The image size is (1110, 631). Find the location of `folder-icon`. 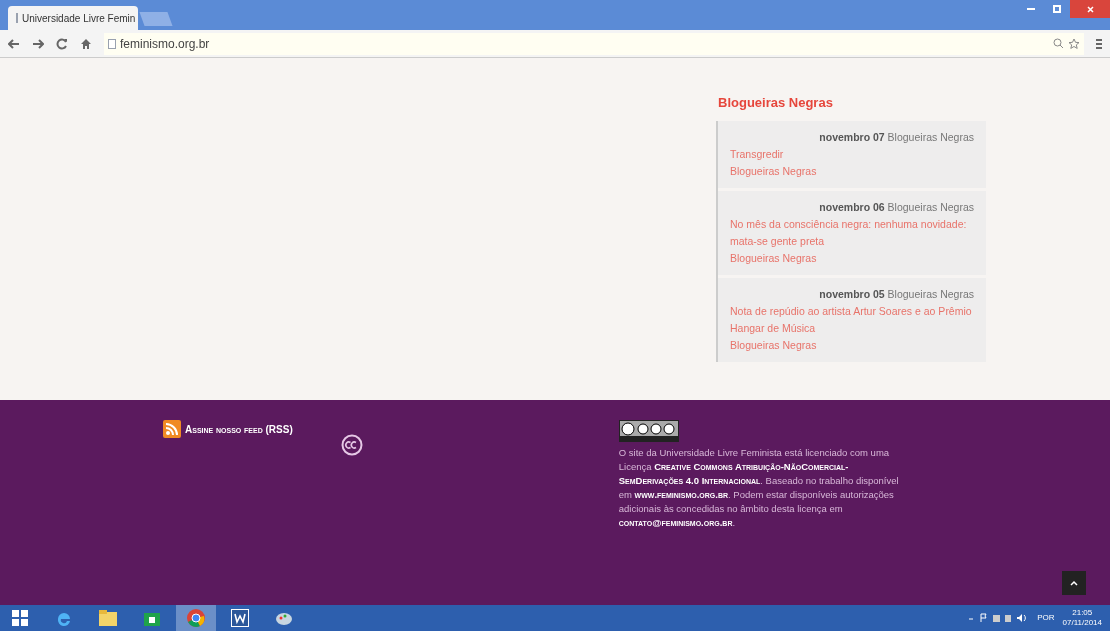

folder-icon is located at coordinates (108, 618).